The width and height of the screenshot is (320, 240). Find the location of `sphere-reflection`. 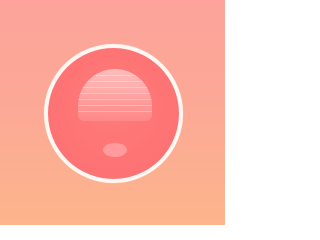

sphere-reflection is located at coordinates (115, 150).